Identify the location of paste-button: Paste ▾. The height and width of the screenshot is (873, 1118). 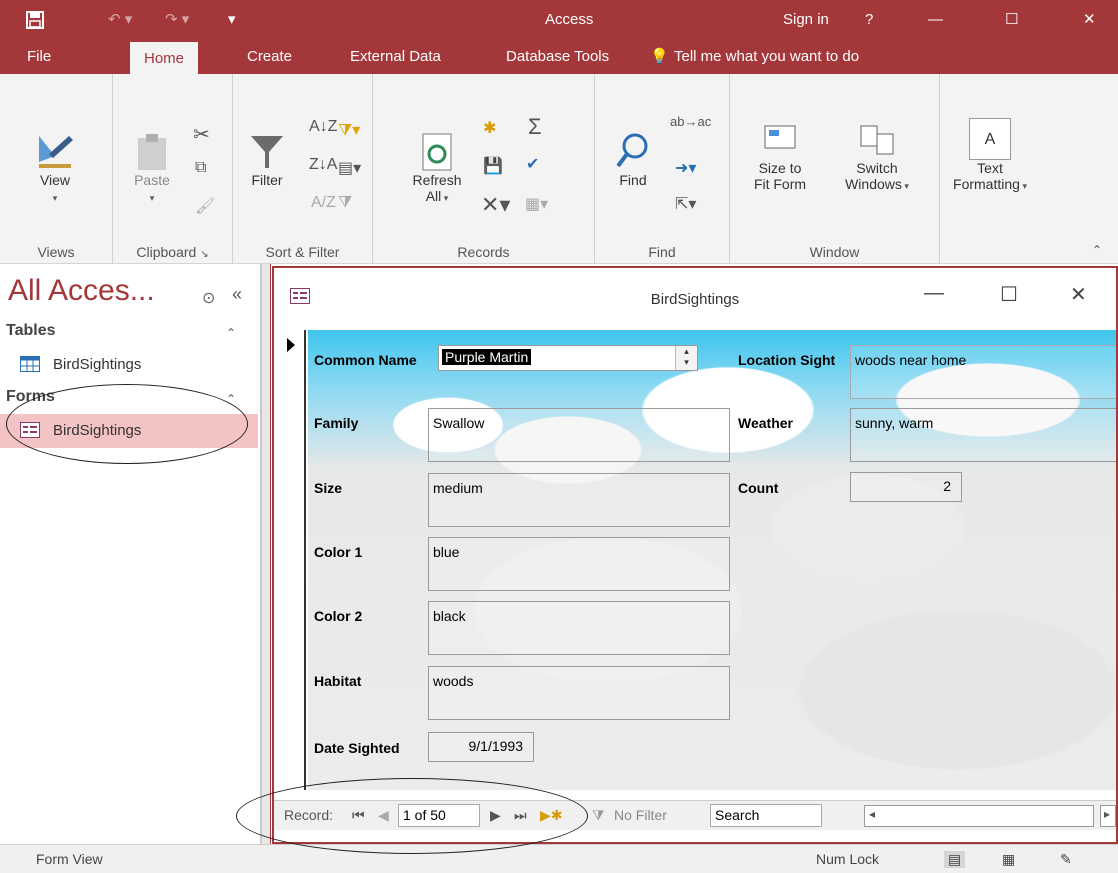
(152, 168).